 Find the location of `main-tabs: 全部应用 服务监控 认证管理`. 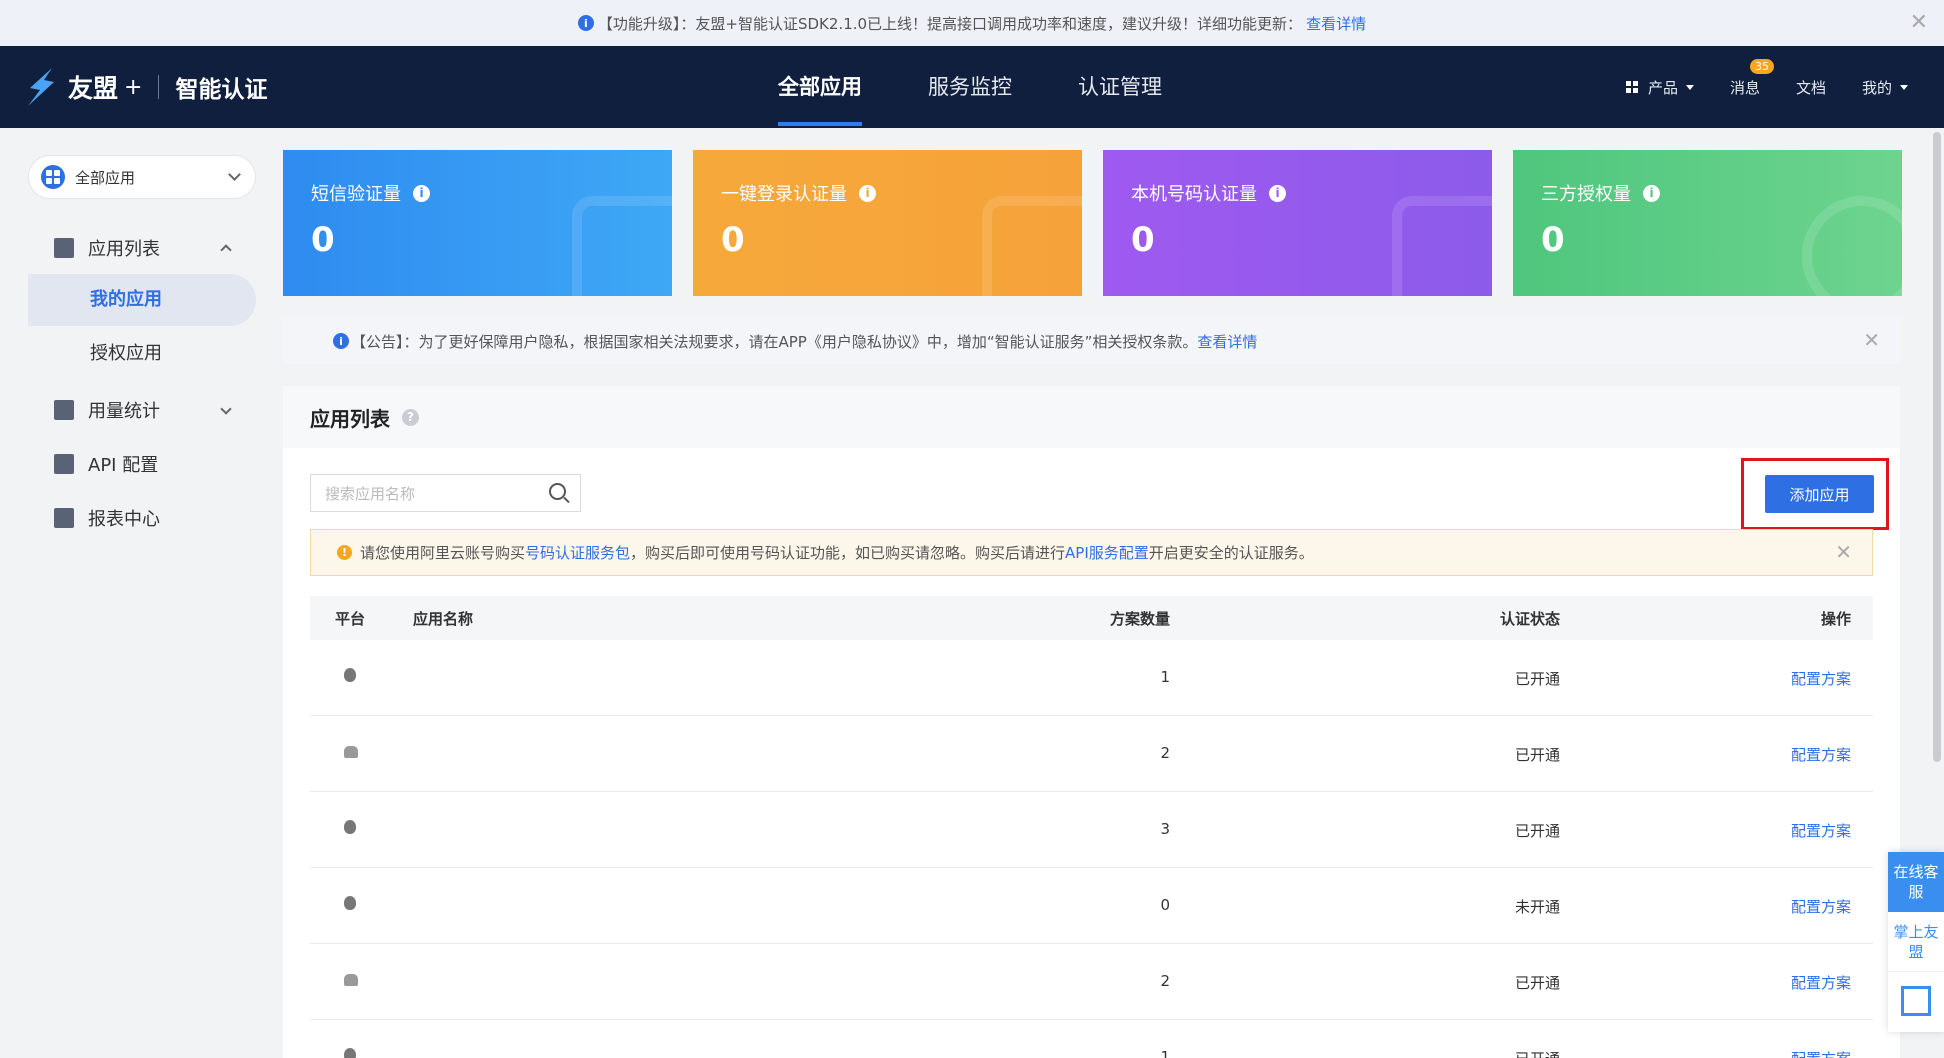

main-tabs: 全部应用 服务监控 认证管理 is located at coordinates (1003, 87).